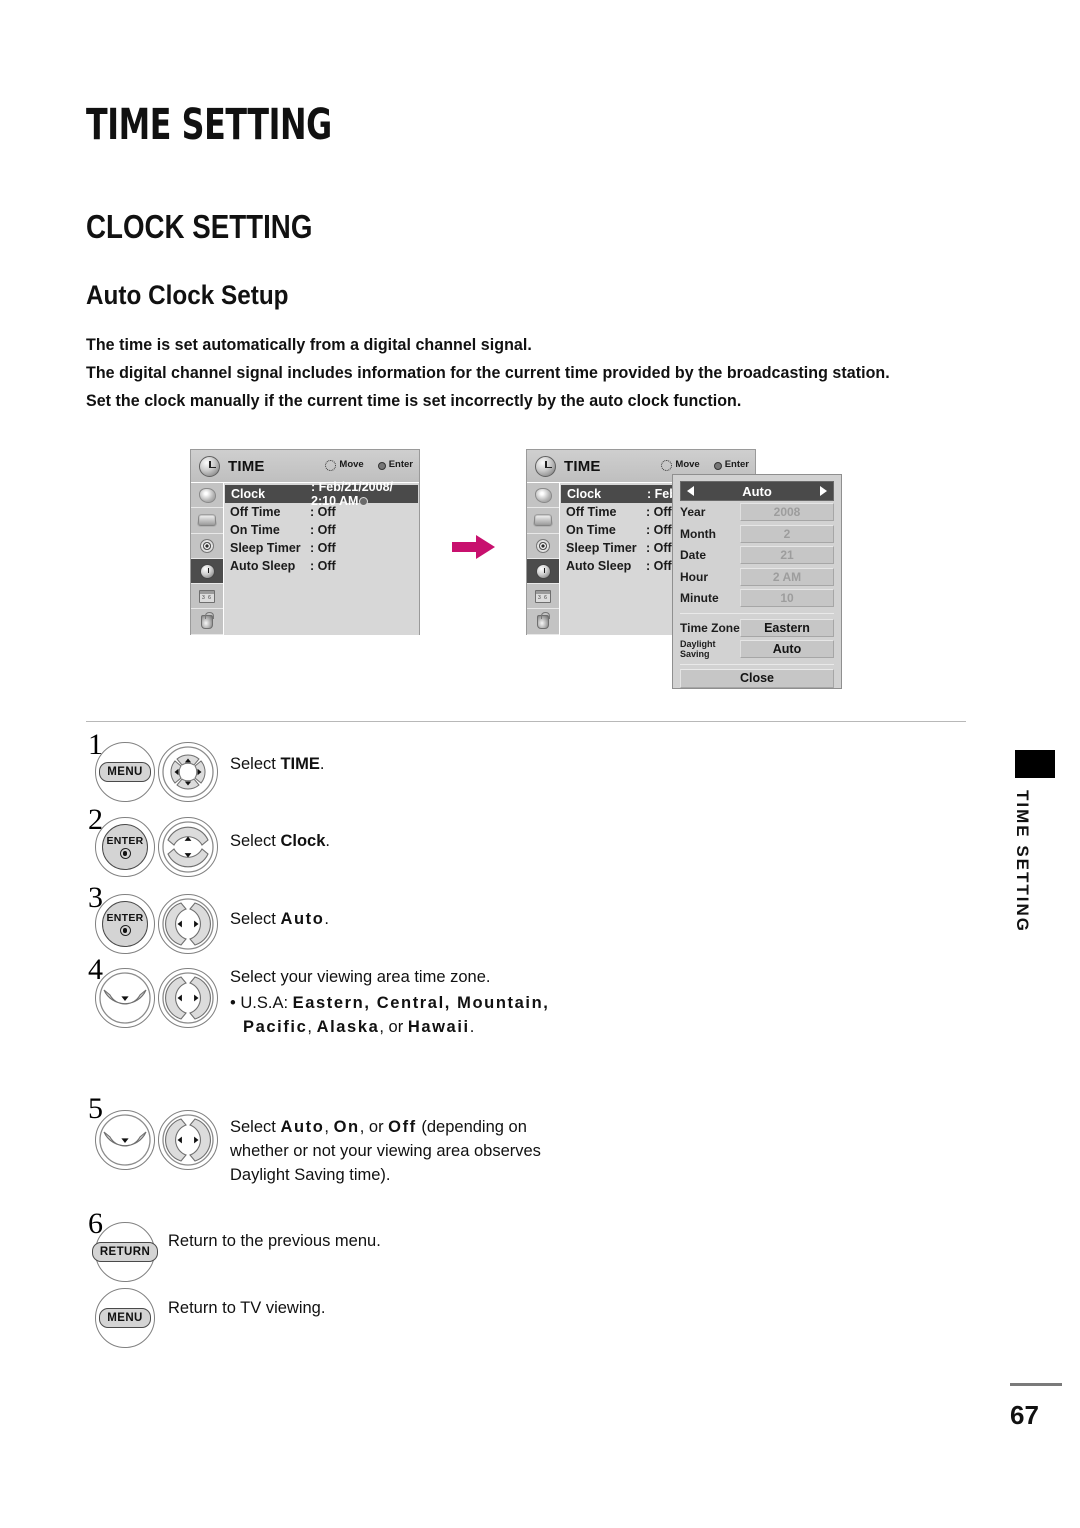 The width and height of the screenshot is (1080, 1528). Describe the element at coordinates (125, 841) in the screenshot. I see `enter-button-label: ENTER` at that location.